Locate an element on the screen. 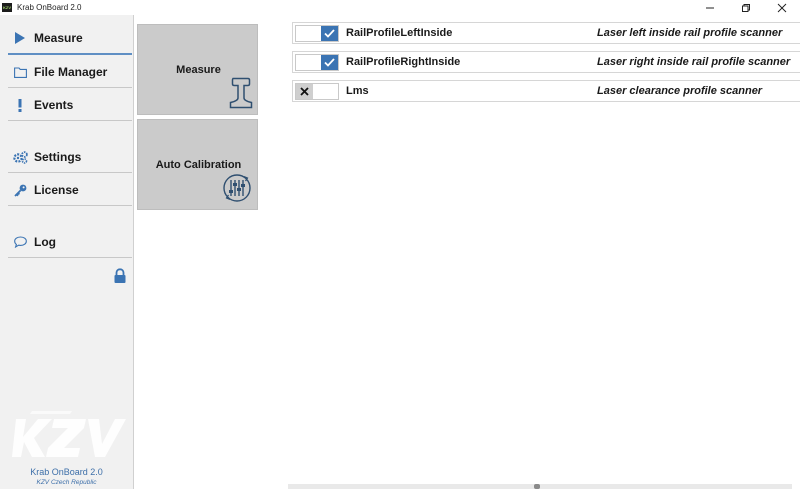  minimize-icon is located at coordinates (710, 7).